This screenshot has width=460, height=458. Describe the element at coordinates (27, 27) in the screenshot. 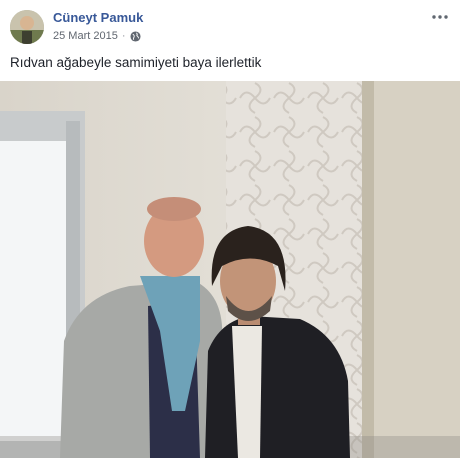

I see `author-avatar` at that location.